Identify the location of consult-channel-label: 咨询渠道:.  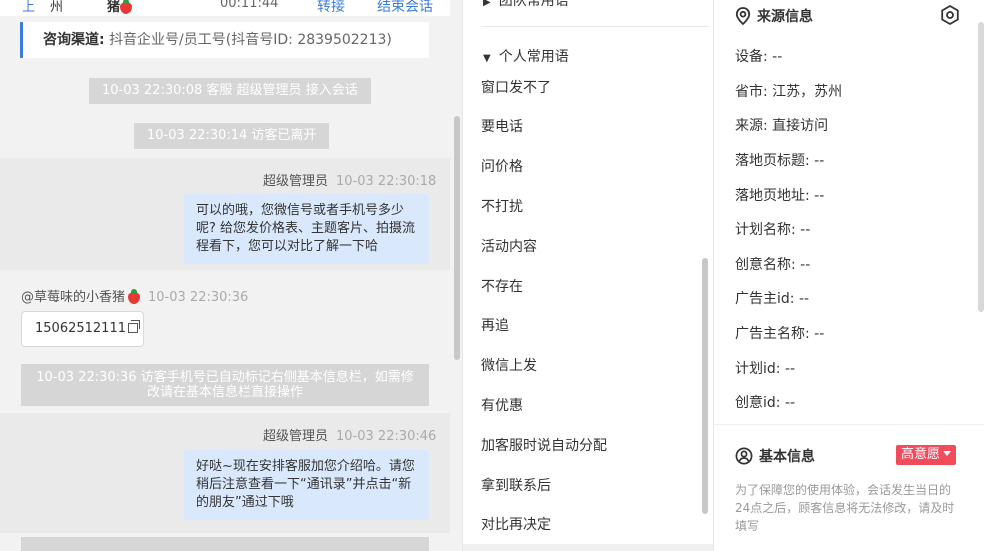
(74, 40).